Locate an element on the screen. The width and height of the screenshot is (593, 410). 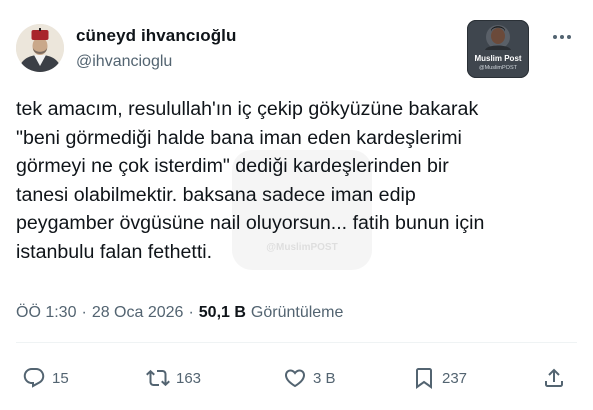
retweet-button: 163 is located at coordinates (173, 378).